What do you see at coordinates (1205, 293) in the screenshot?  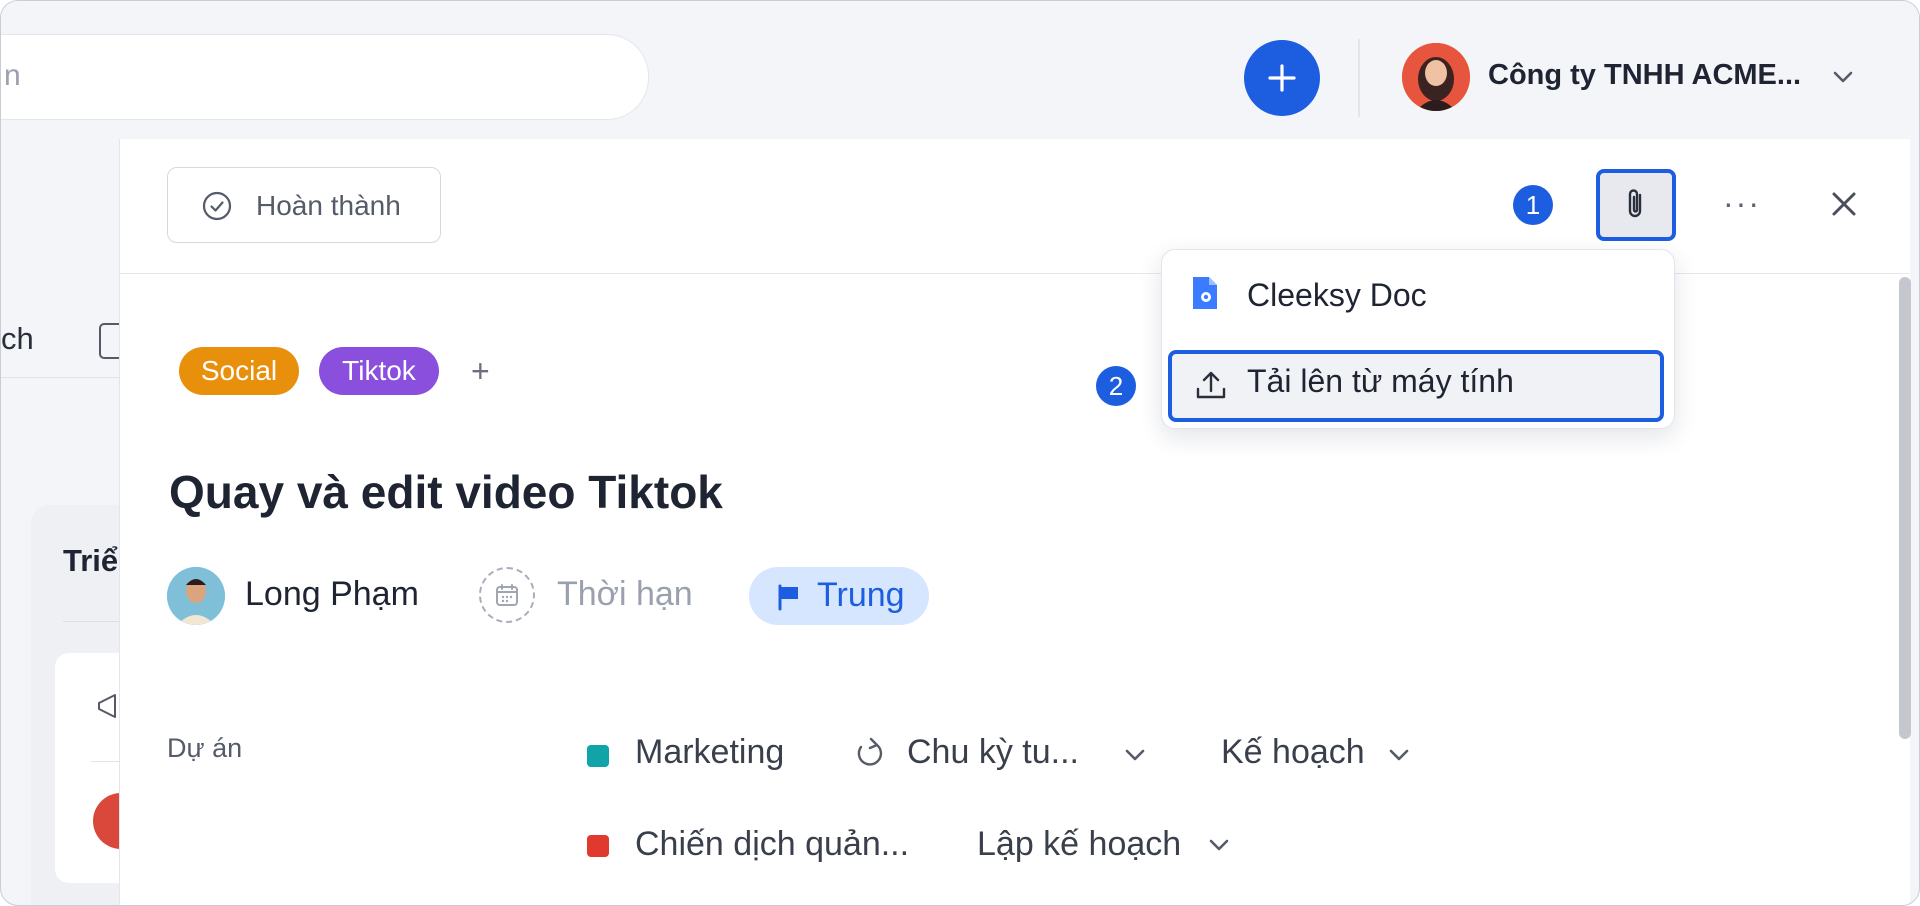 I see `doc-icon` at bounding box center [1205, 293].